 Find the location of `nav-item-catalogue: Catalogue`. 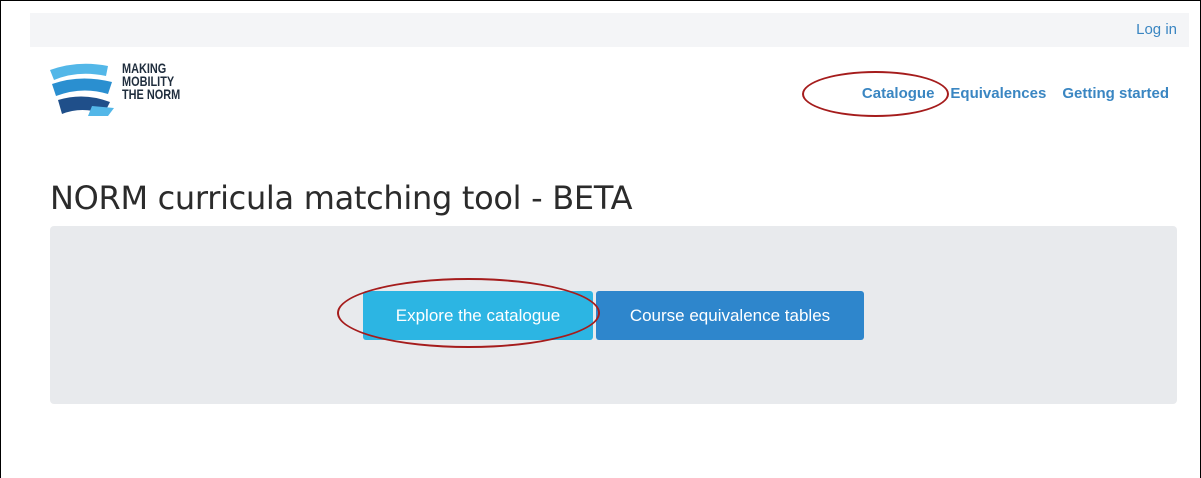

nav-item-catalogue: Catalogue is located at coordinates (898, 93).